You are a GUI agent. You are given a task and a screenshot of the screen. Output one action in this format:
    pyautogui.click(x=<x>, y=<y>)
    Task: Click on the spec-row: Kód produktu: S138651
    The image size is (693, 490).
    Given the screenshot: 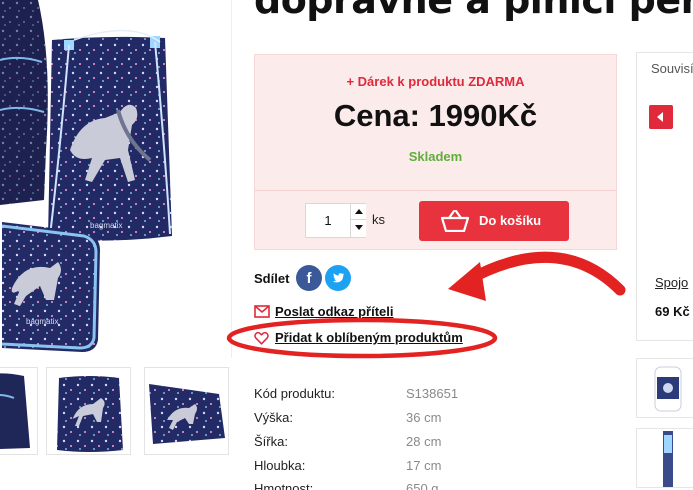 What is the action you would take?
    pyautogui.click(x=434, y=395)
    